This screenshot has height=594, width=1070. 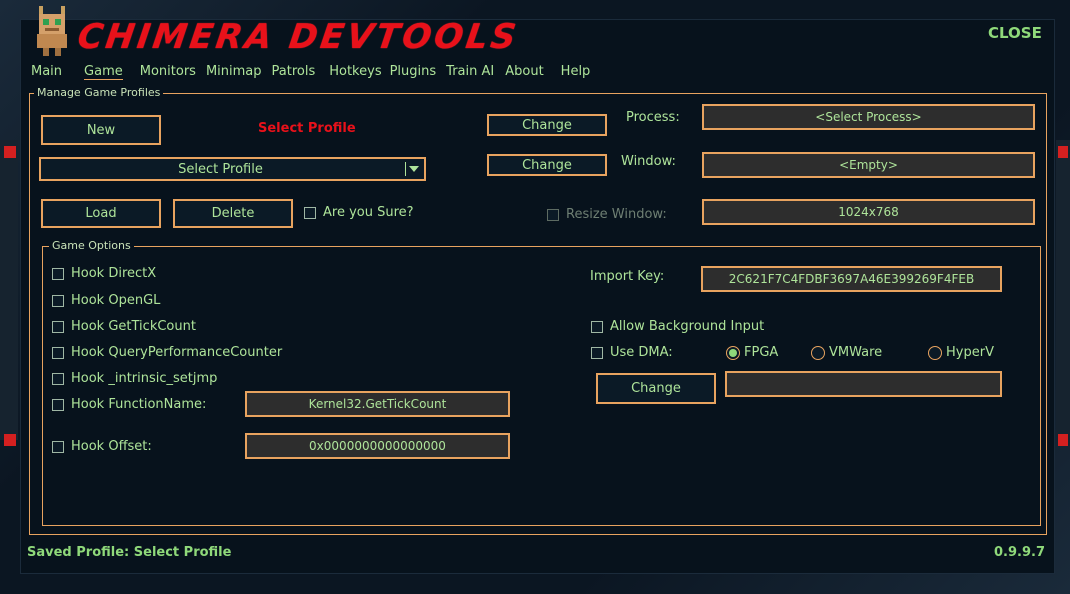 I want to click on allow-background-row: Allow Background Input, so click(x=677, y=326).